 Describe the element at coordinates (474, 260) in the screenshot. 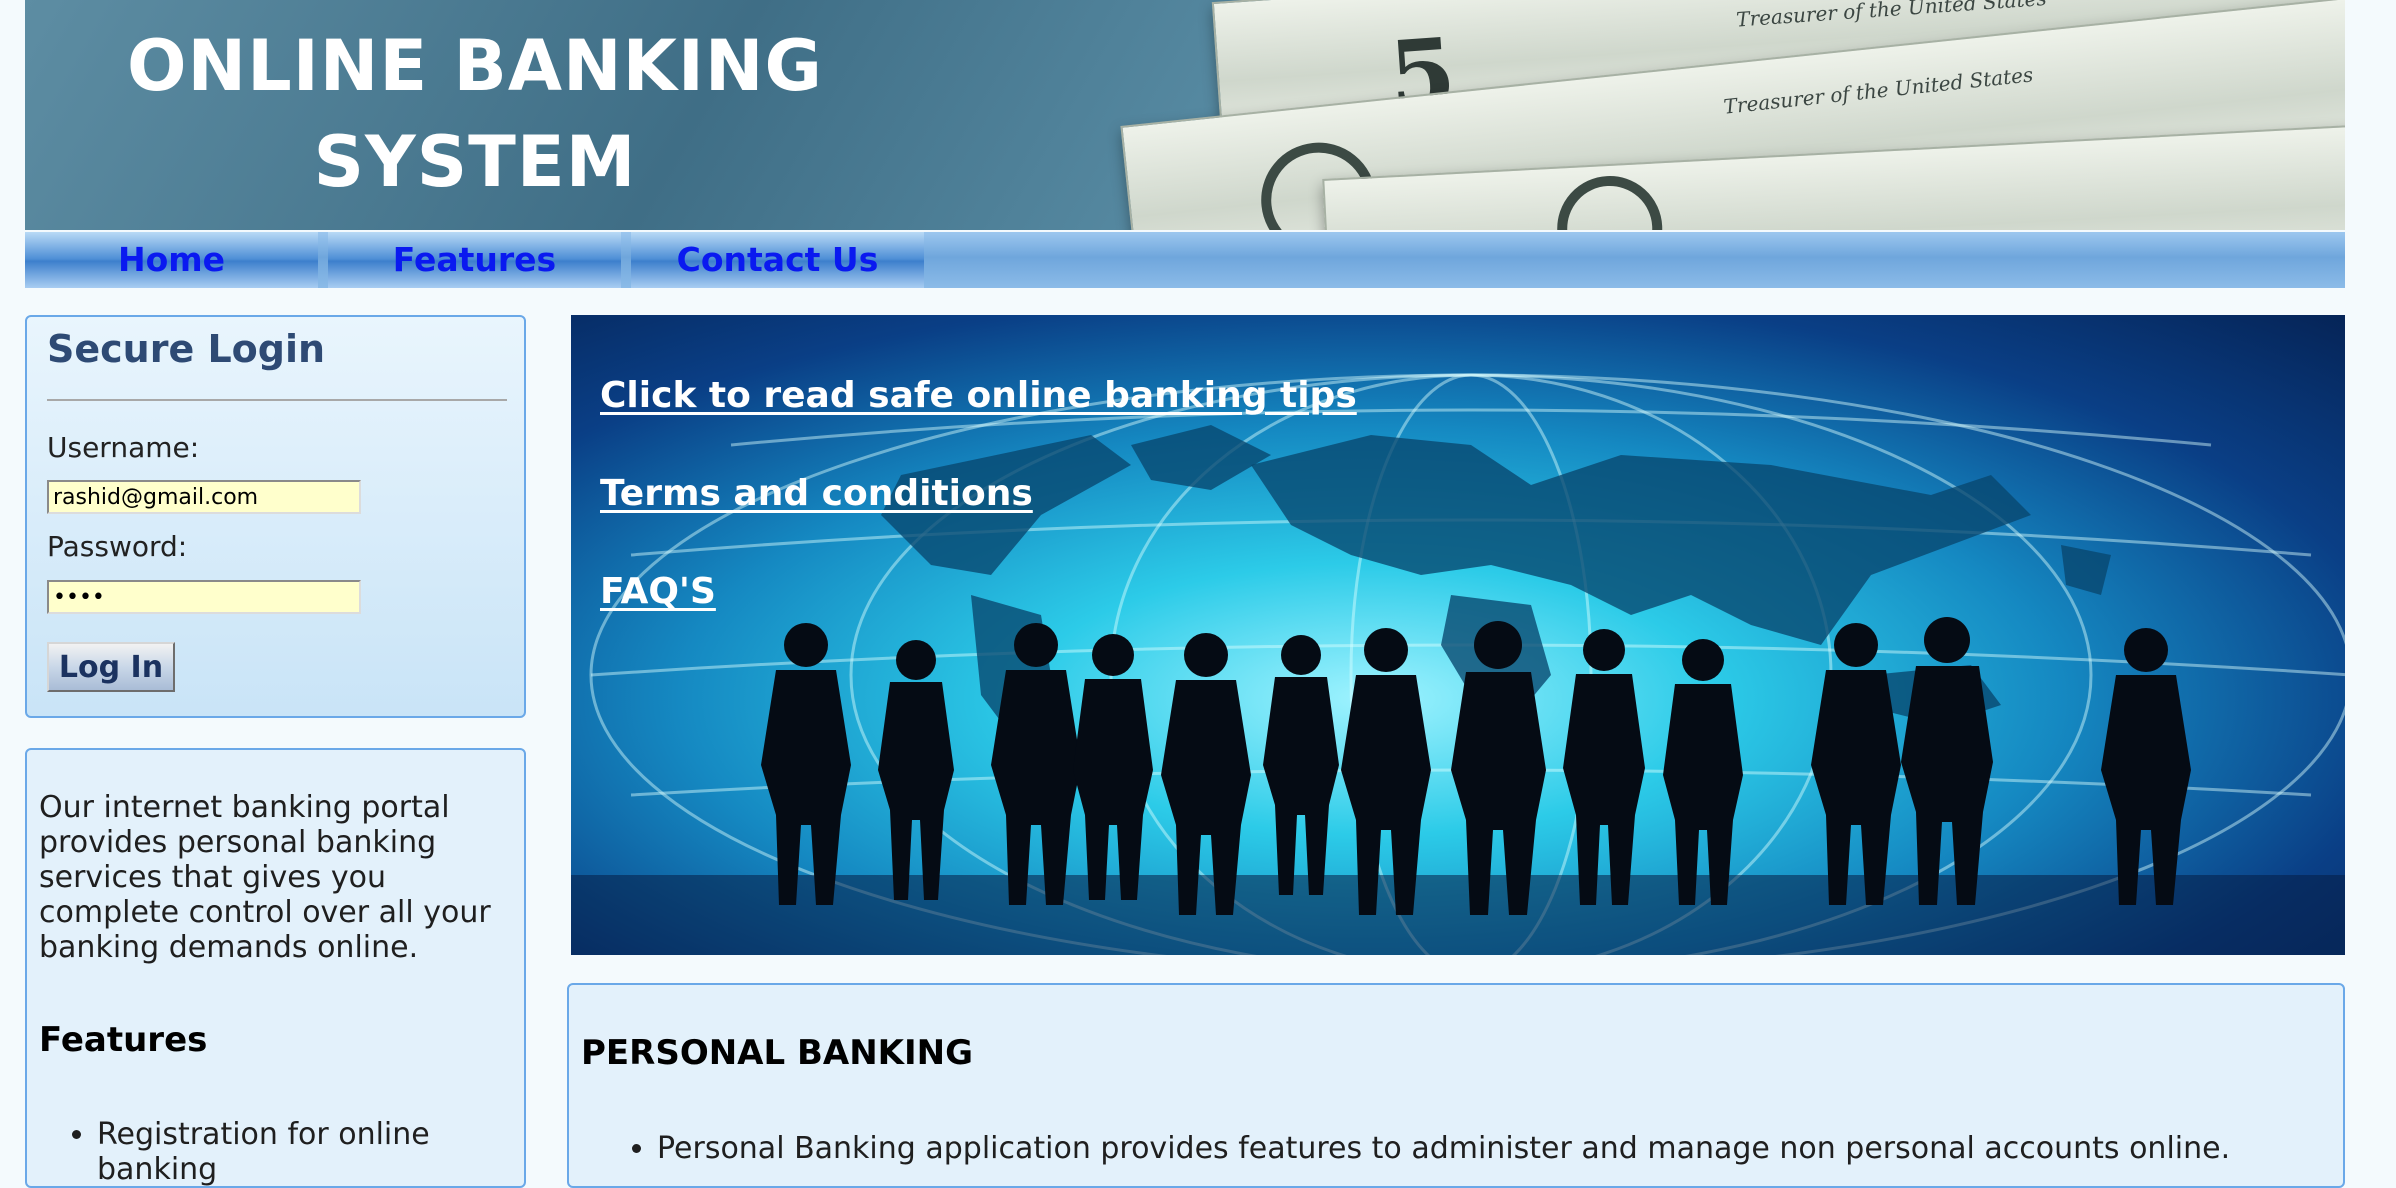

I see `nav-features: Features` at that location.